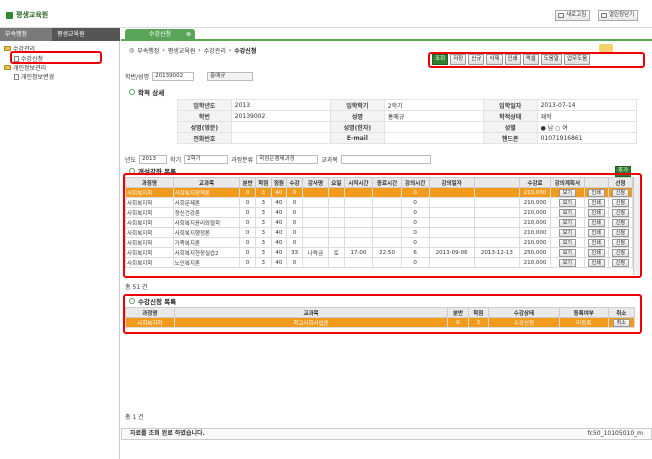  What do you see at coordinates (357, 138) in the screenshot?
I see `detail-label: E-mail` at bounding box center [357, 138].